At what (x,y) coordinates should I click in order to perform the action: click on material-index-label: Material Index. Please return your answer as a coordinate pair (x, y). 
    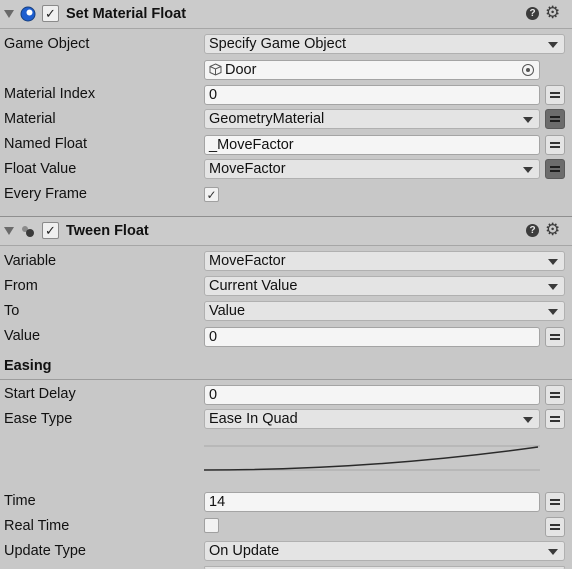
    Looking at the image, I should click on (50, 94).